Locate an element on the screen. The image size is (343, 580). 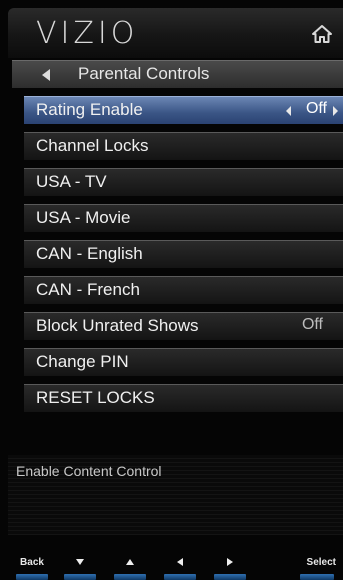
breadcrumb: Parental Controls is located at coordinates (177, 74).